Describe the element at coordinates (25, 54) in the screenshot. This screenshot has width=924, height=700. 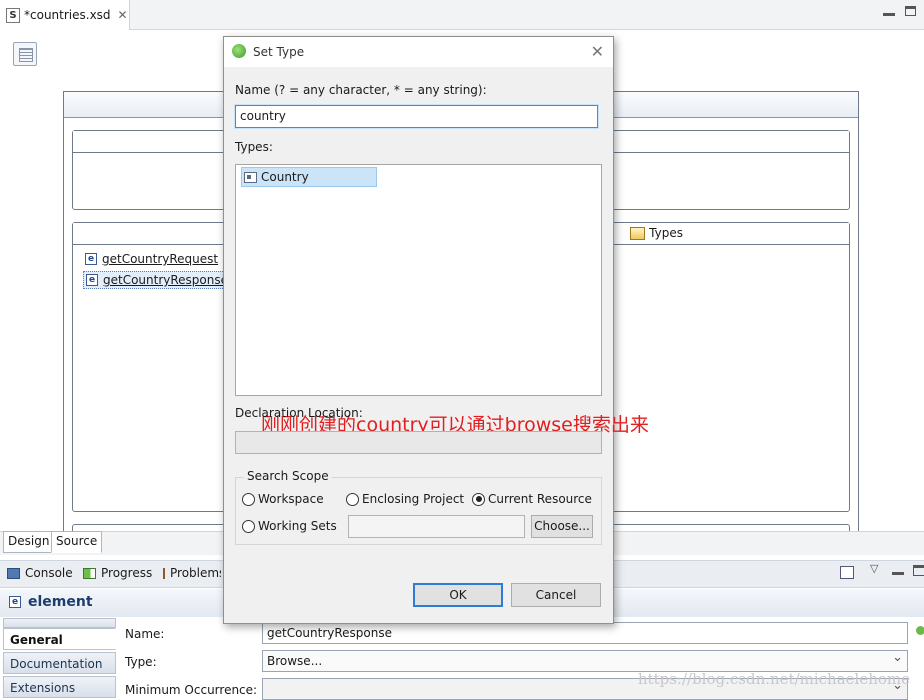
I see `show-outline-icon` at that location.